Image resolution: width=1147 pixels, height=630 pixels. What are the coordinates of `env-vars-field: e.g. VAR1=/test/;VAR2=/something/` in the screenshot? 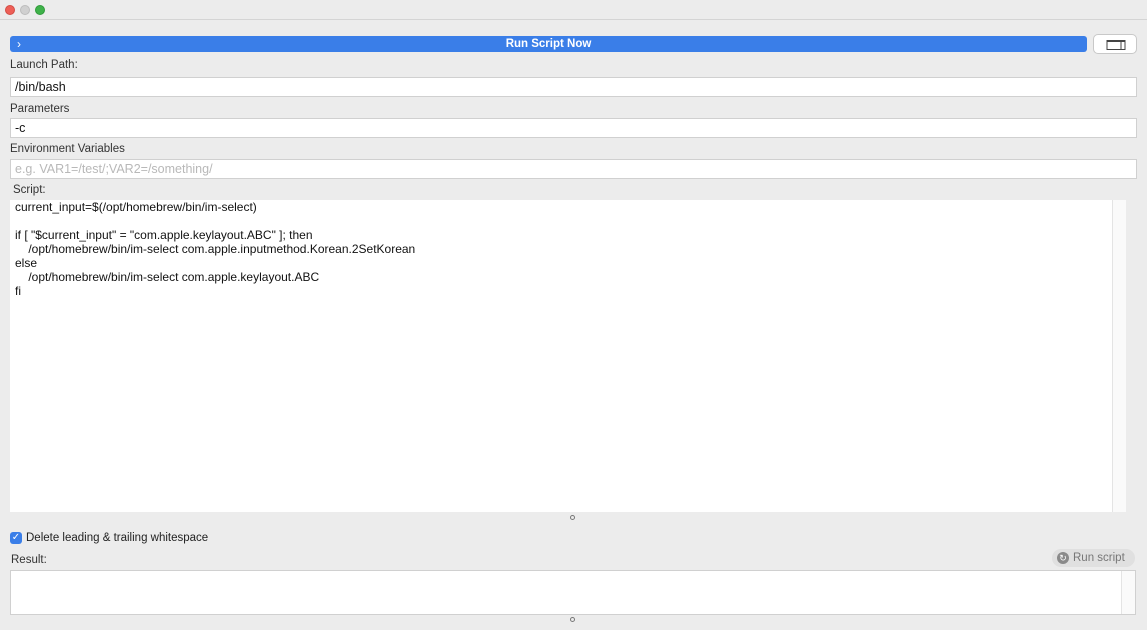 It's located at (573, 169).